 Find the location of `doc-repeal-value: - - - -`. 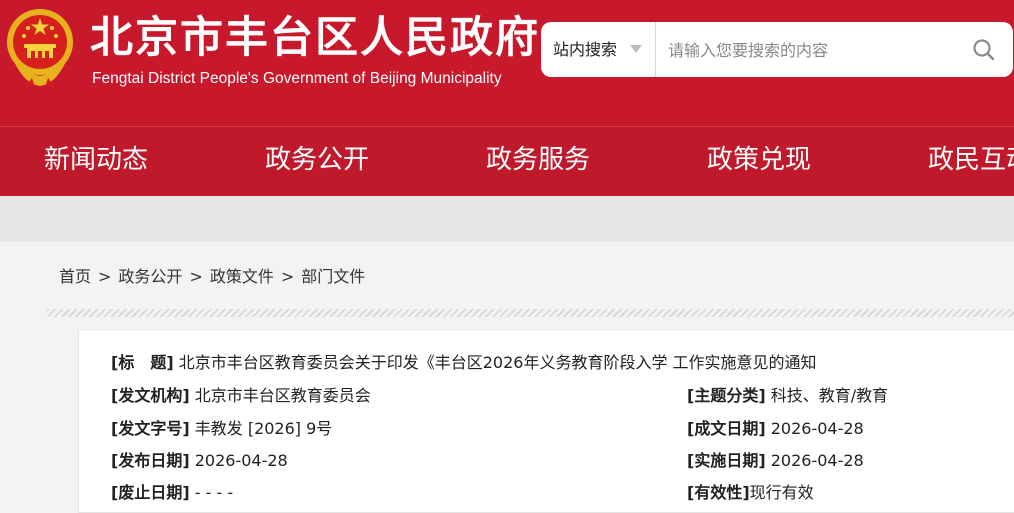

doc-repeal-value: - - - - is located at coordinates (214, 492).